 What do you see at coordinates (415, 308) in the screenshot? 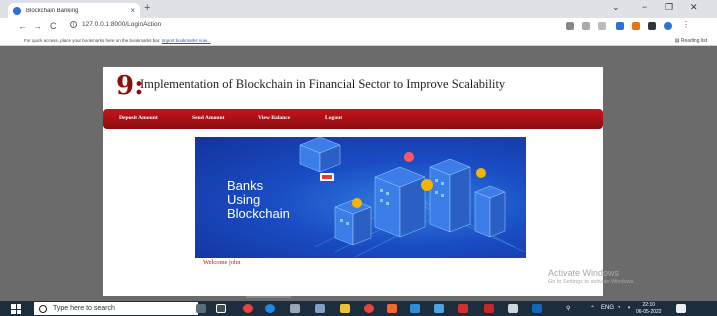
I see `app-icon-blue` at bounding box center [415, 308].